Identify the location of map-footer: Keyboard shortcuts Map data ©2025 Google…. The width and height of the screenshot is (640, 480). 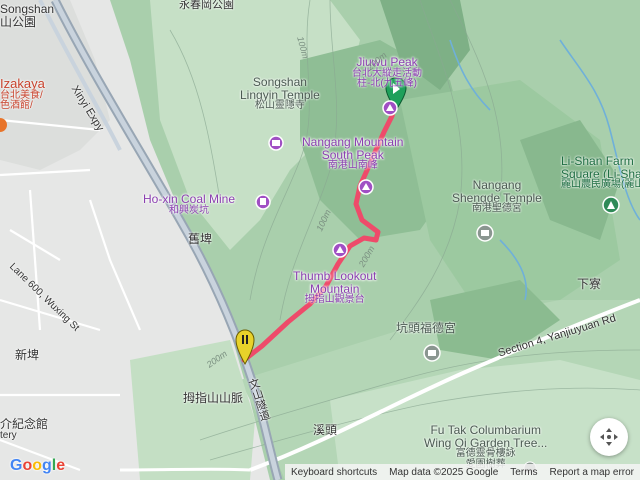
(462, 472).